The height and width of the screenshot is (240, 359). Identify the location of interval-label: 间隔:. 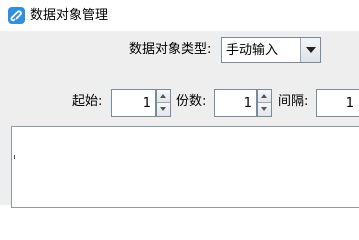
(293, 101).